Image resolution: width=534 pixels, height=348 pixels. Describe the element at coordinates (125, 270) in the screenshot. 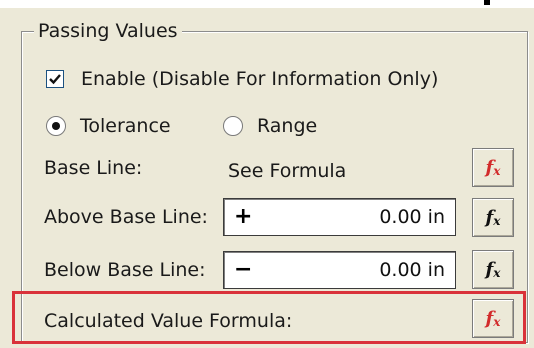

I see `below-base-line-label: Below Base Line:` at that location.